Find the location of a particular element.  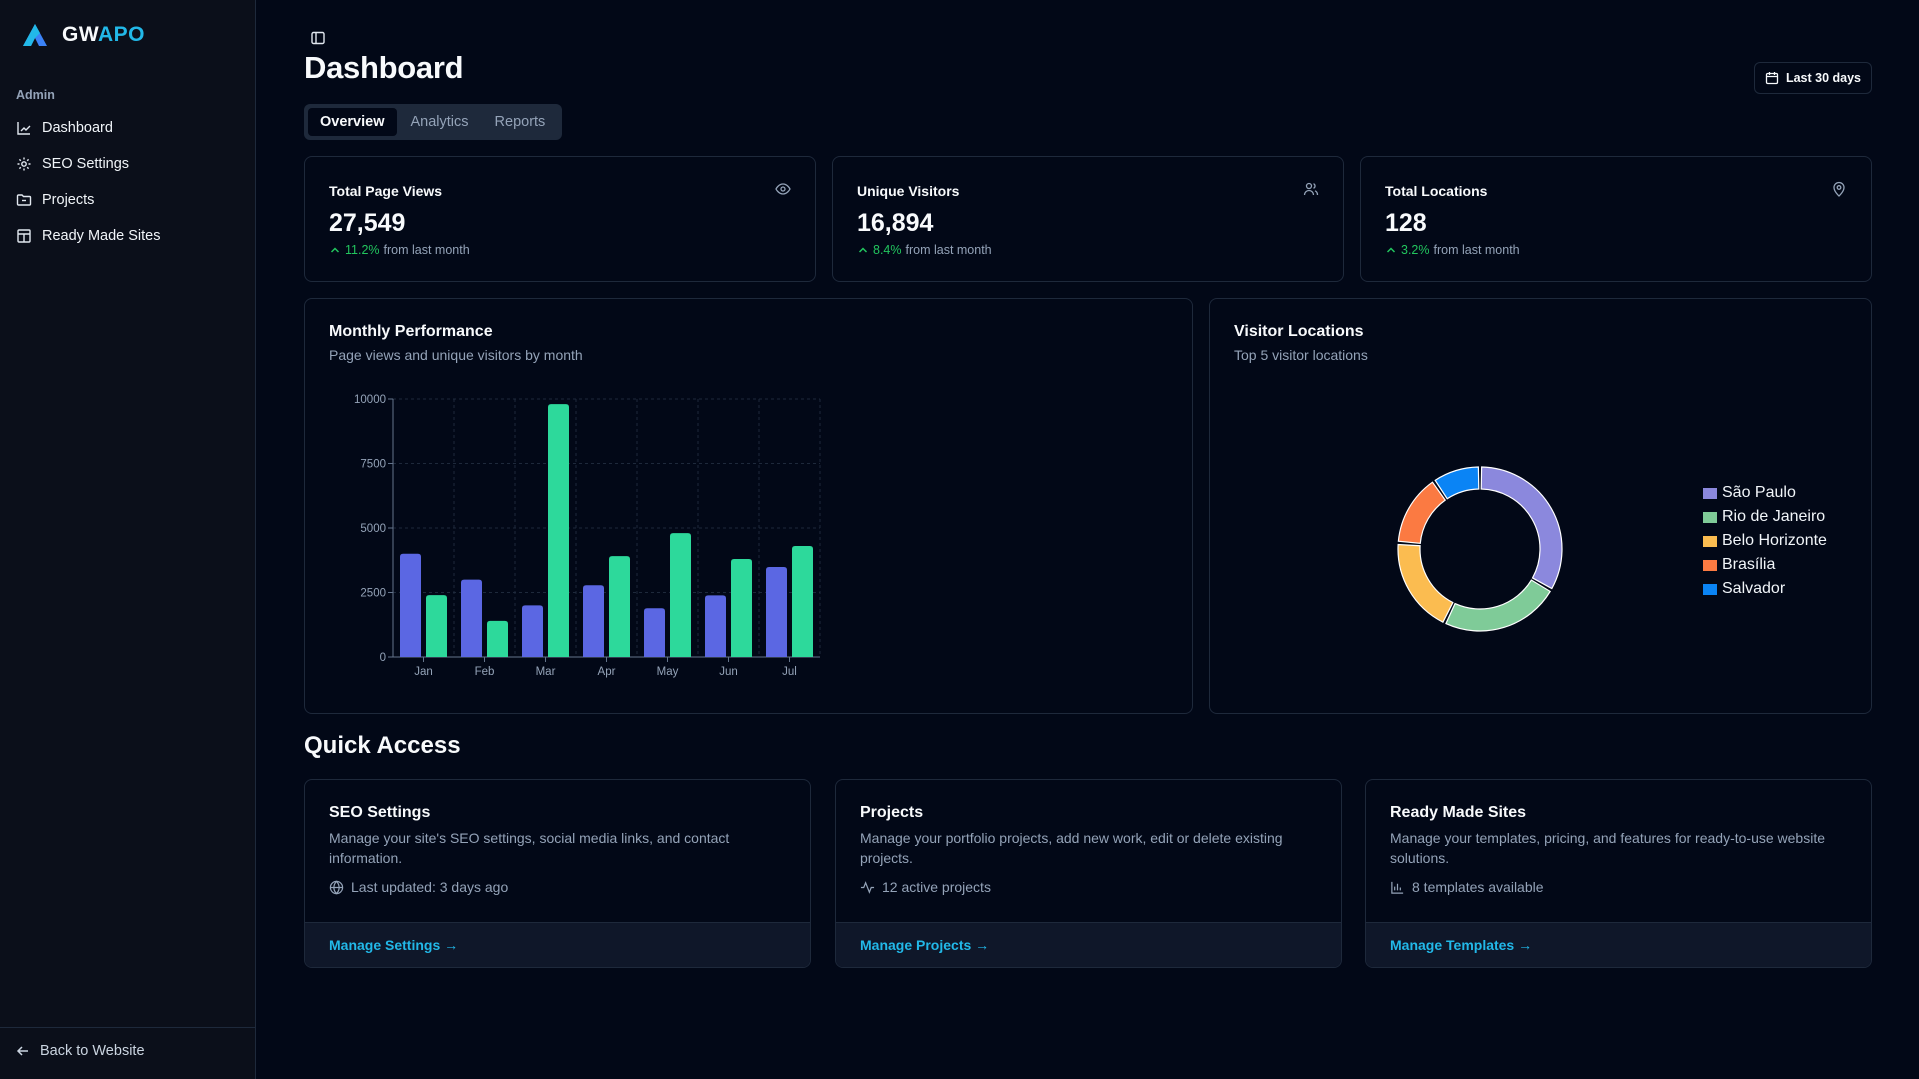

stat-change: 3.2% from last month is located at coordinates (1452, 250).